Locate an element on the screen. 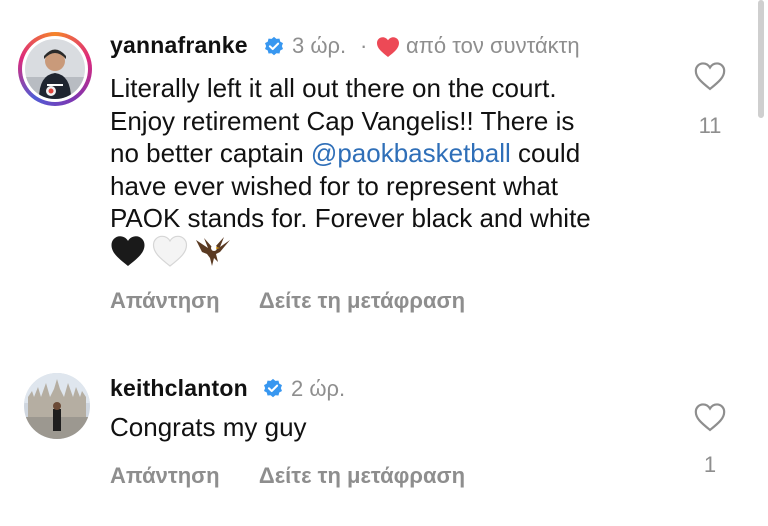  black-heart-icon is located at coordinates (128, 251).